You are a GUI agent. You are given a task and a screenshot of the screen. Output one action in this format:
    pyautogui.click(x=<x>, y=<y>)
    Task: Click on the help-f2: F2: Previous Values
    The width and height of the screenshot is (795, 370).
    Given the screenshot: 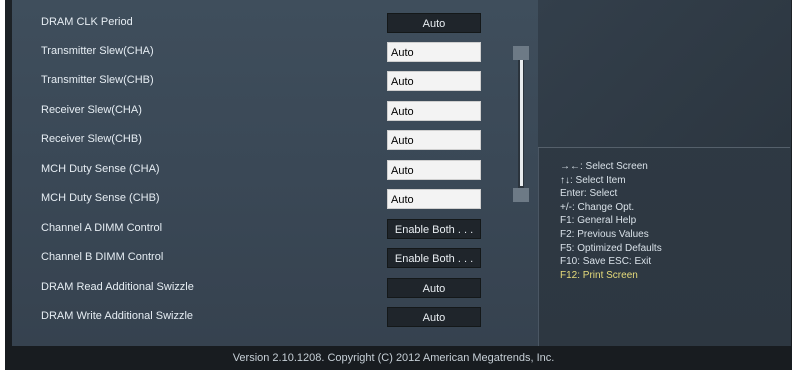 What is the action you would take?
    pyautogui.click(x=604, y=234)
    